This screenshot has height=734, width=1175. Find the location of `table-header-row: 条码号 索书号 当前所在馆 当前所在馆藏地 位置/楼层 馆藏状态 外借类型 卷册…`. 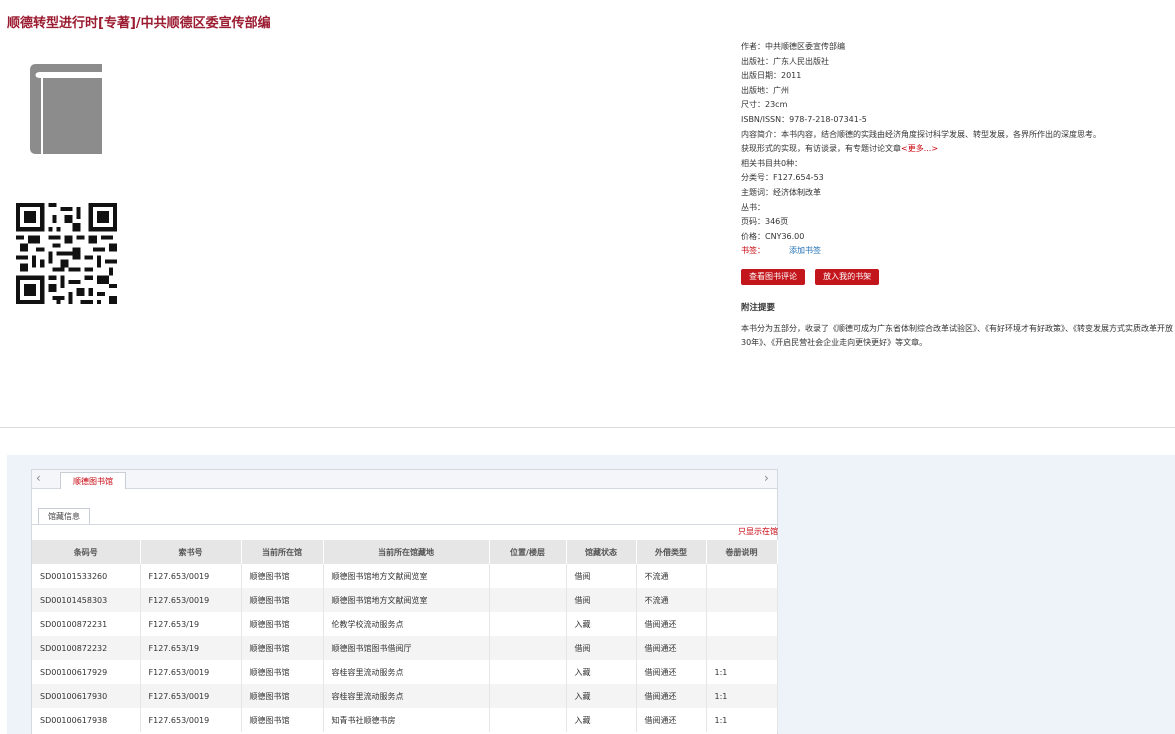

table-header-row: 条码号 索书号 当前所在馆 当前所在馆藏地 位置/楼层 馆藏状态 外借类型 卷册… is located at coordinates (405, 552).